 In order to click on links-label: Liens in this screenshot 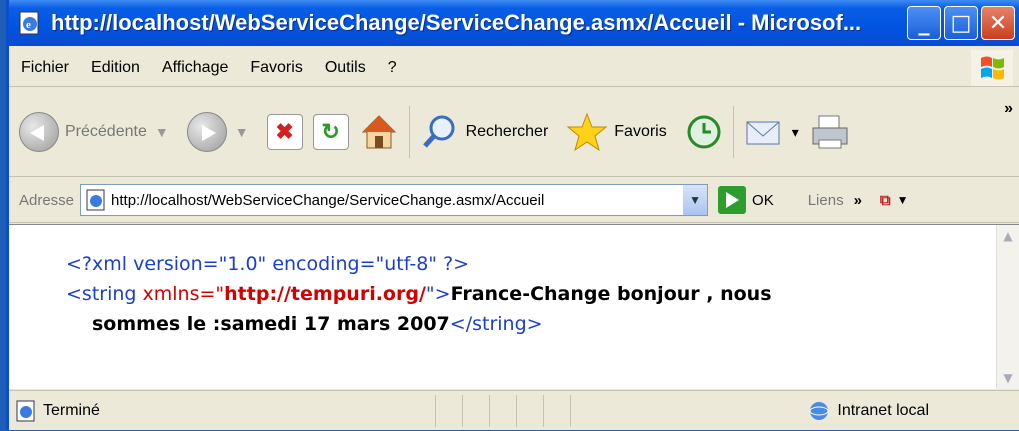, I will do `click(826, 200)`.